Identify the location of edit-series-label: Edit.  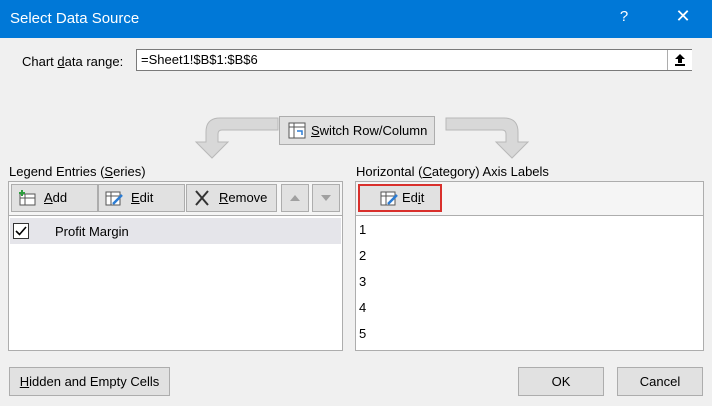
(142, 197).